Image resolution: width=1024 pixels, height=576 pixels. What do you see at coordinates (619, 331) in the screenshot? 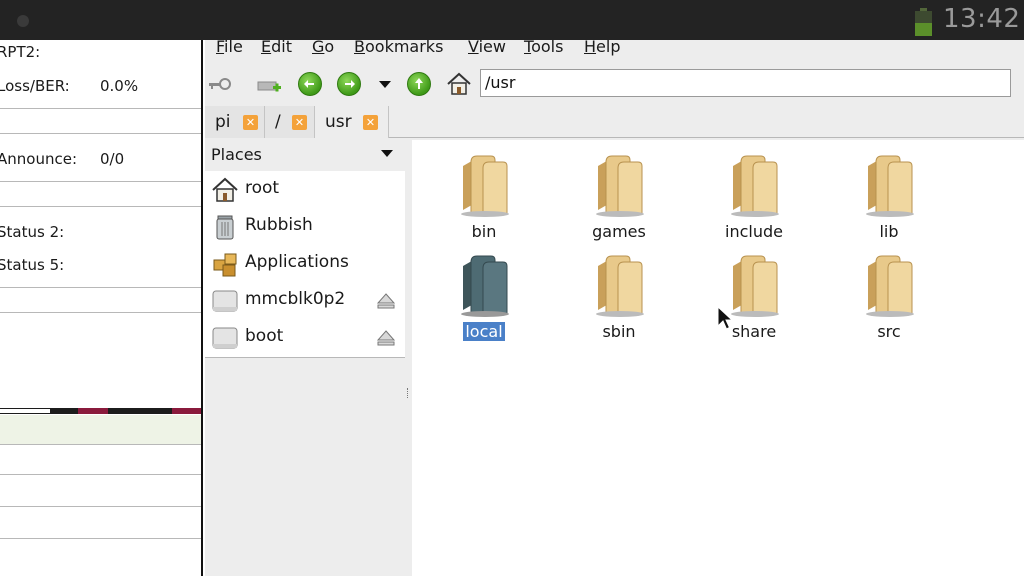
I see `file-name: sbin` at bounding box center [619, 331].